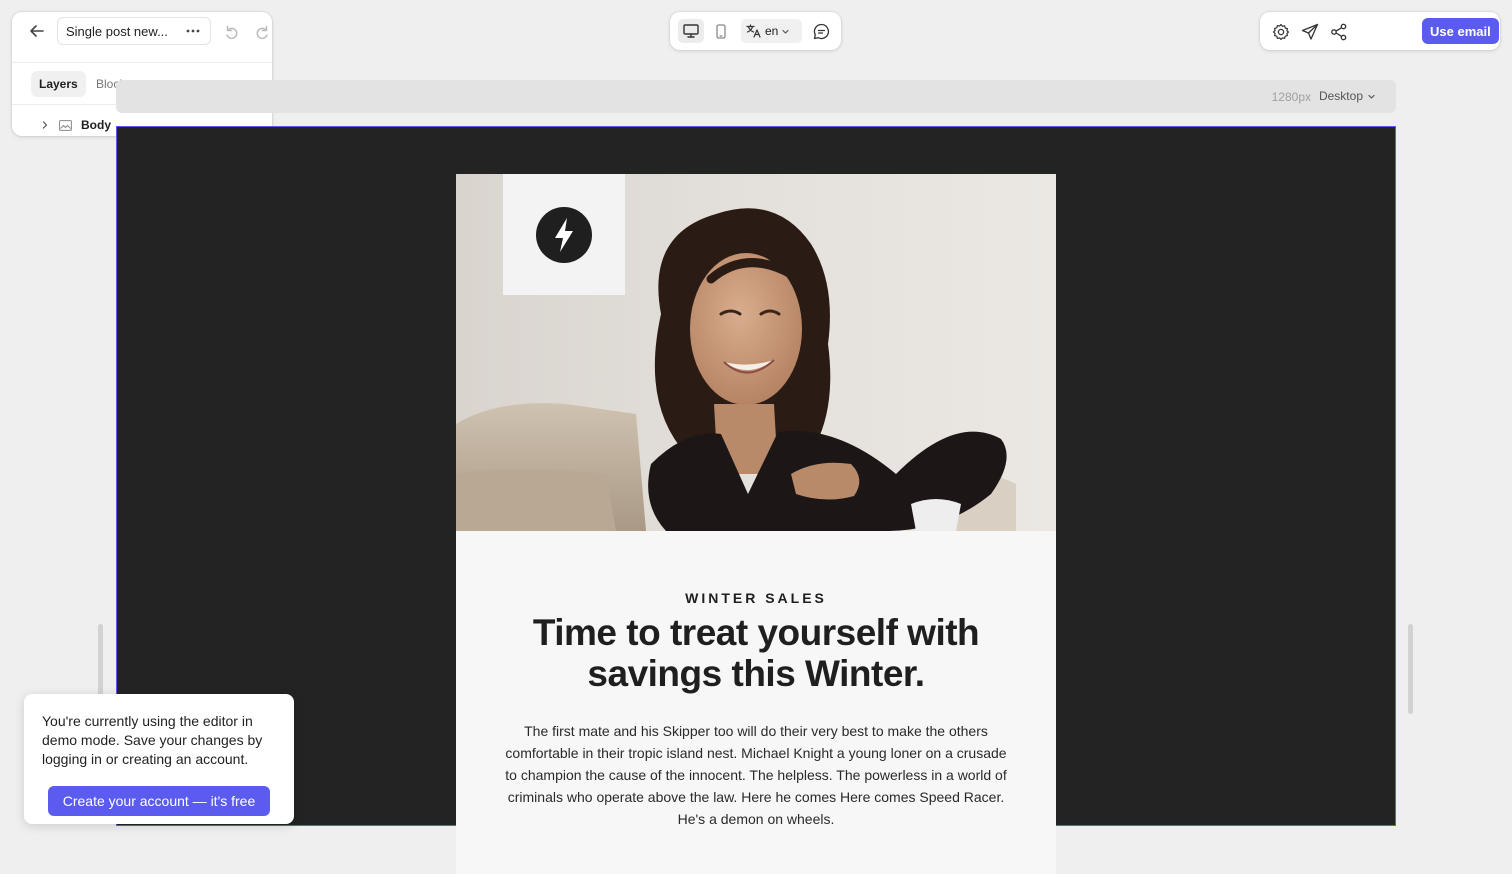  What do you see at coordinates (1410, 669) in the screenshot?
I see `resize-handle-right` at bounding box center [1410, 669].